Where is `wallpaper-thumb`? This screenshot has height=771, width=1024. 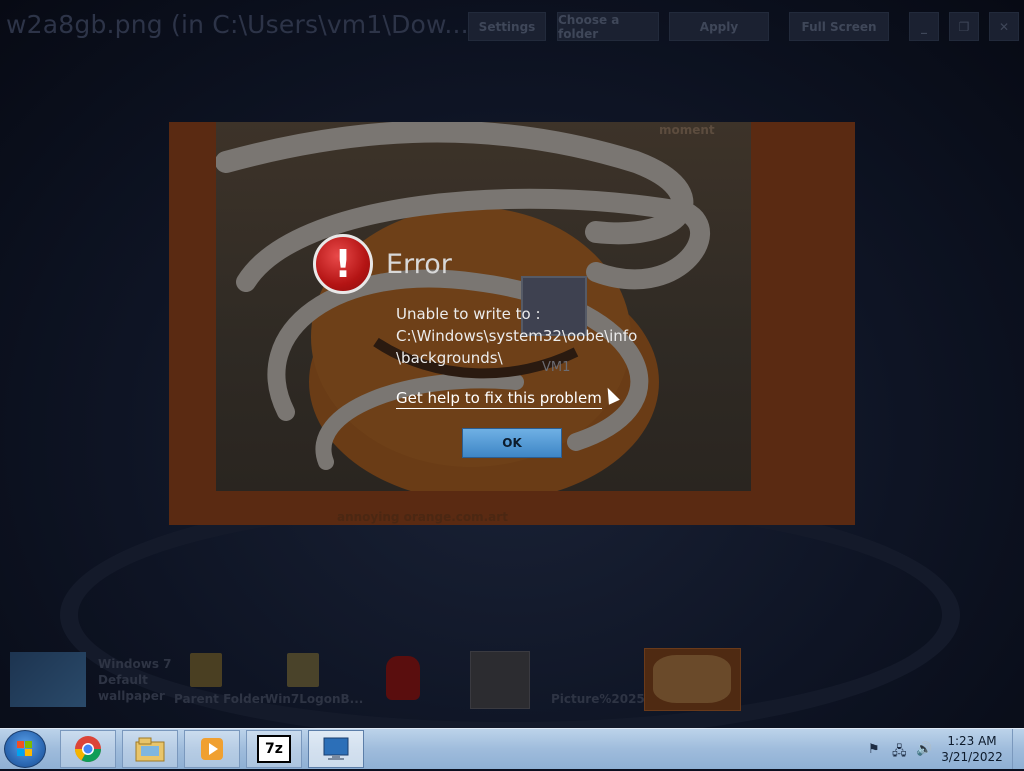 wallpaper-thumb is located at coordinates (48, 679).